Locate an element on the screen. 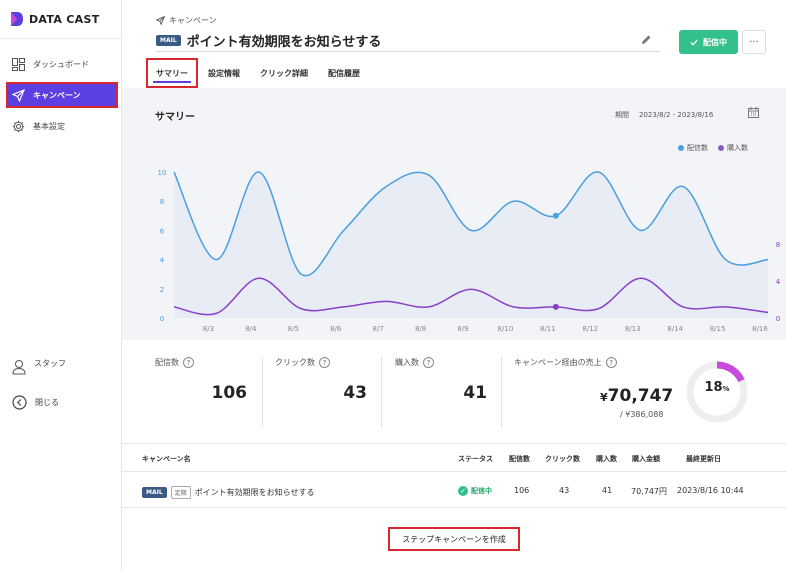 The height and width of the screenshot is (571, 786). x-tick: 8/13 is located at coordinates (633, 329).